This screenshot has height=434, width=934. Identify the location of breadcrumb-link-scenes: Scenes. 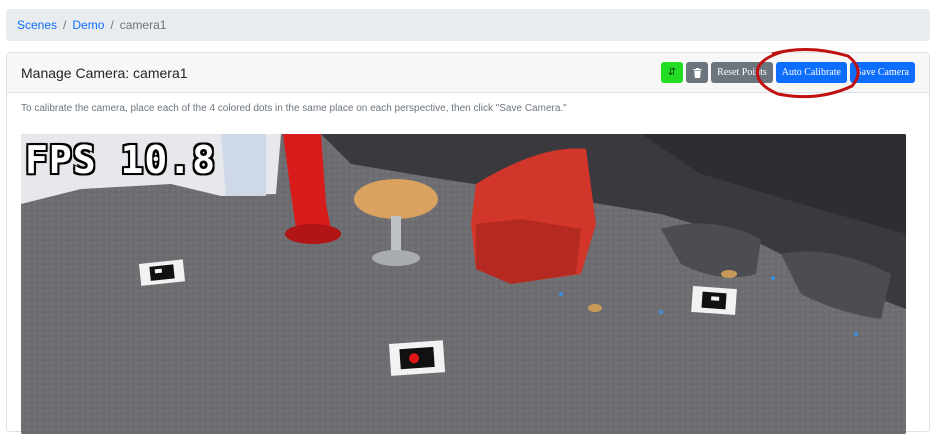
(37, 25).